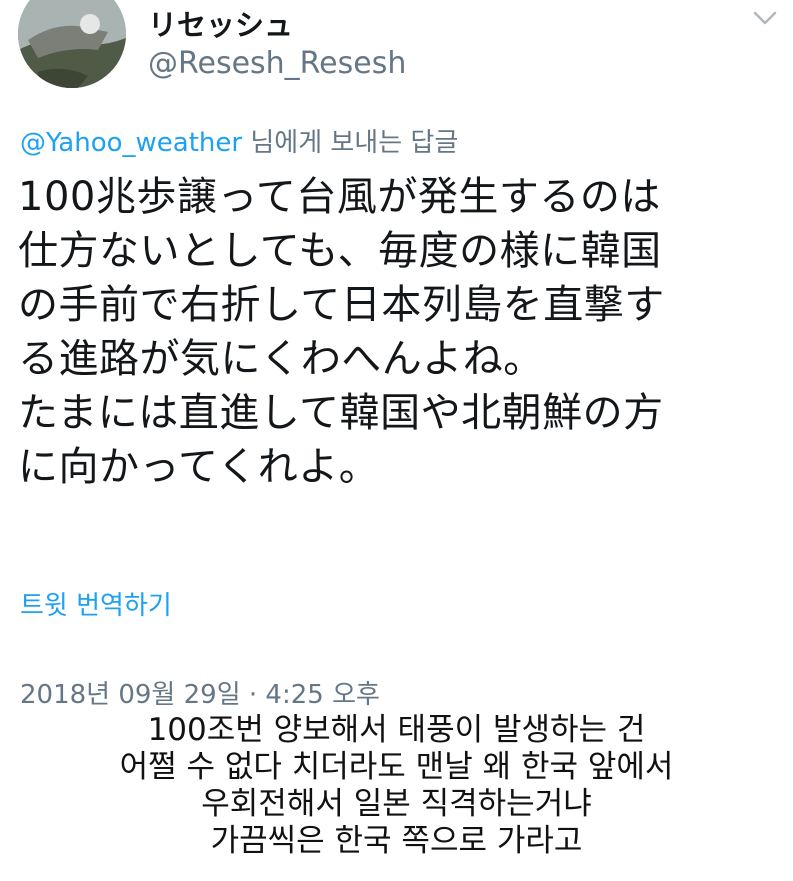 The height and width of the screenshot is (881, 793). I want to click on tweet-text-line: 100兆歩譲って台風が発生するのは, so click(339, 197).